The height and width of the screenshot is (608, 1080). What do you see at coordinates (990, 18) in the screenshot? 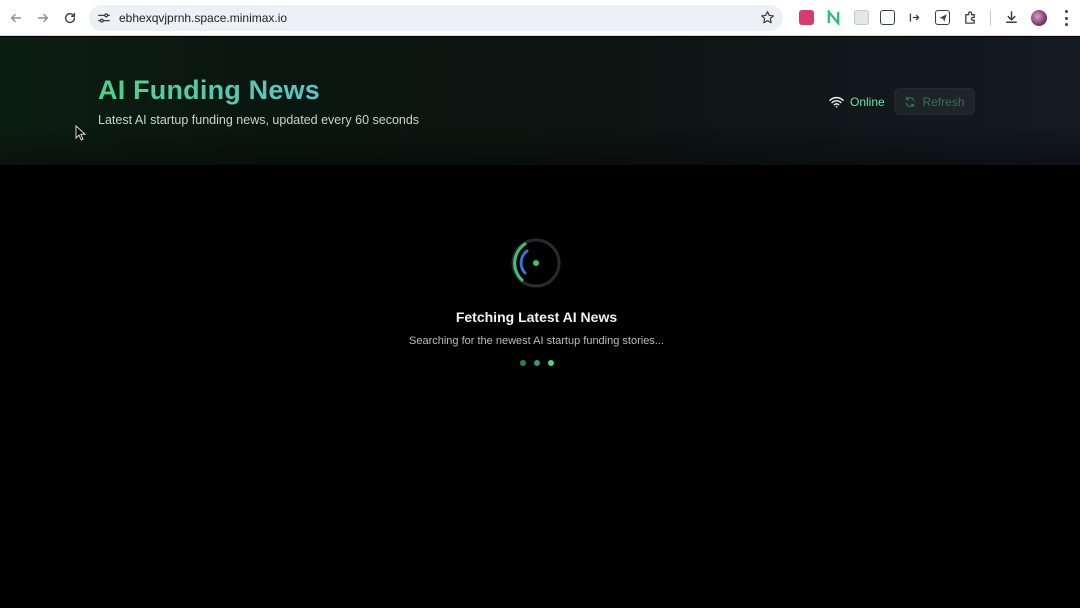
I see `toolbar-separator` at bounding box center [990, 18].